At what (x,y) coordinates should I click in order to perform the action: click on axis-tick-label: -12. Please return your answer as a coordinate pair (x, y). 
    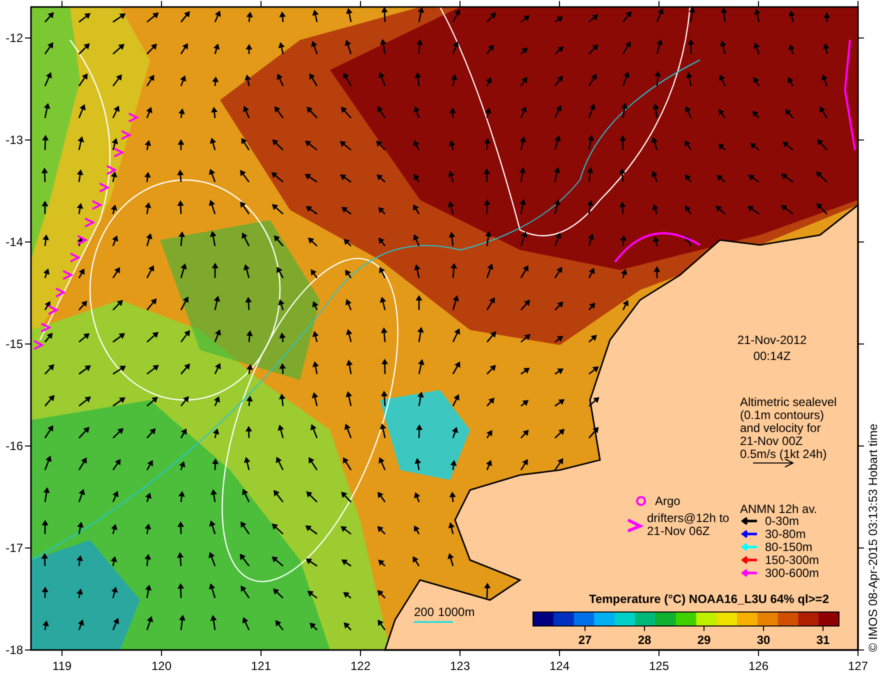
    Looking at the image, I should click on (14, 38).